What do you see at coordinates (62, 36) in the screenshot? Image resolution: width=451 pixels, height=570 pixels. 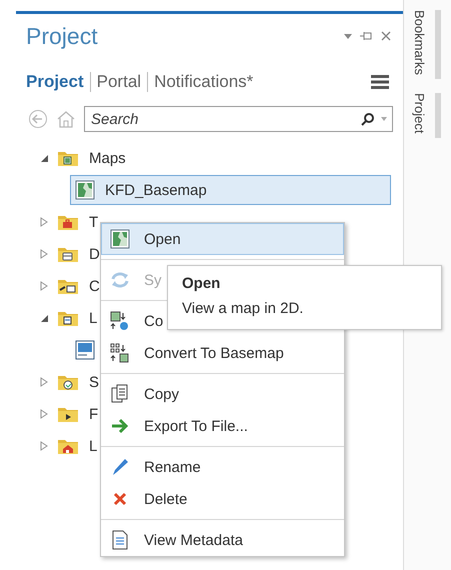 I see `panel-title: Project` at bounding box center [62, 36].